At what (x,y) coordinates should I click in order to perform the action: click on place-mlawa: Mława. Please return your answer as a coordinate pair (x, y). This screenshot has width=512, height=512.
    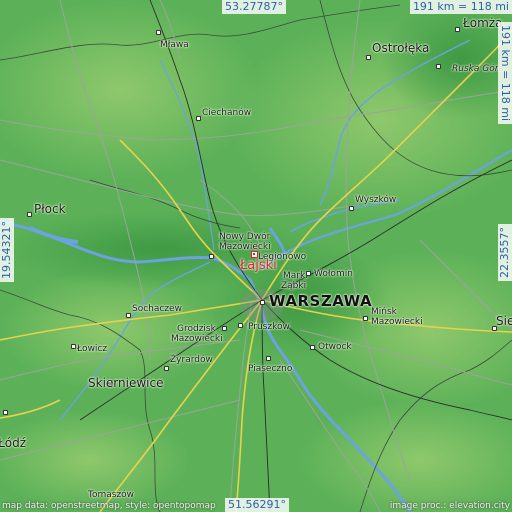
    Looking at the image, I should click on (174, 45).